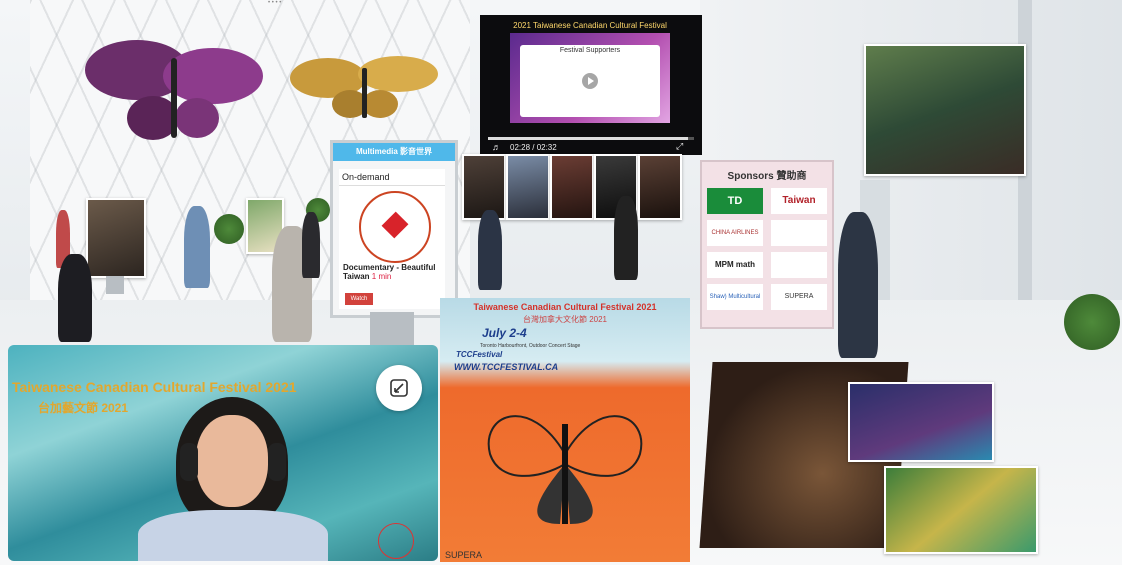 Image resolution: width=1122 pixels, height=565 pixels. I want to click on play-icon, so click(590, 81).